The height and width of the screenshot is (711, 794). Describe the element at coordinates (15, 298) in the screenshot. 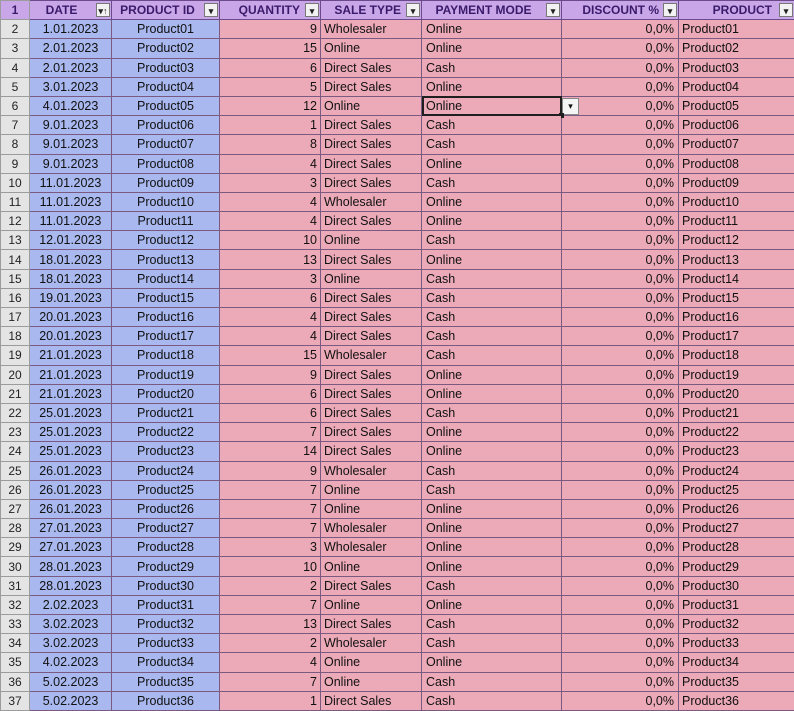

I see `row-number: 16` at that location.